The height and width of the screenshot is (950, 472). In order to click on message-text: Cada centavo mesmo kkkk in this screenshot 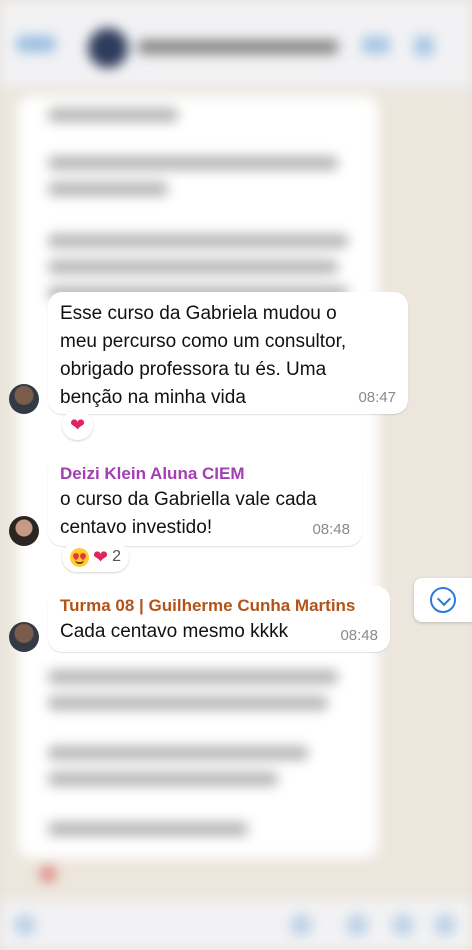, I will do `click(174, 631)`.